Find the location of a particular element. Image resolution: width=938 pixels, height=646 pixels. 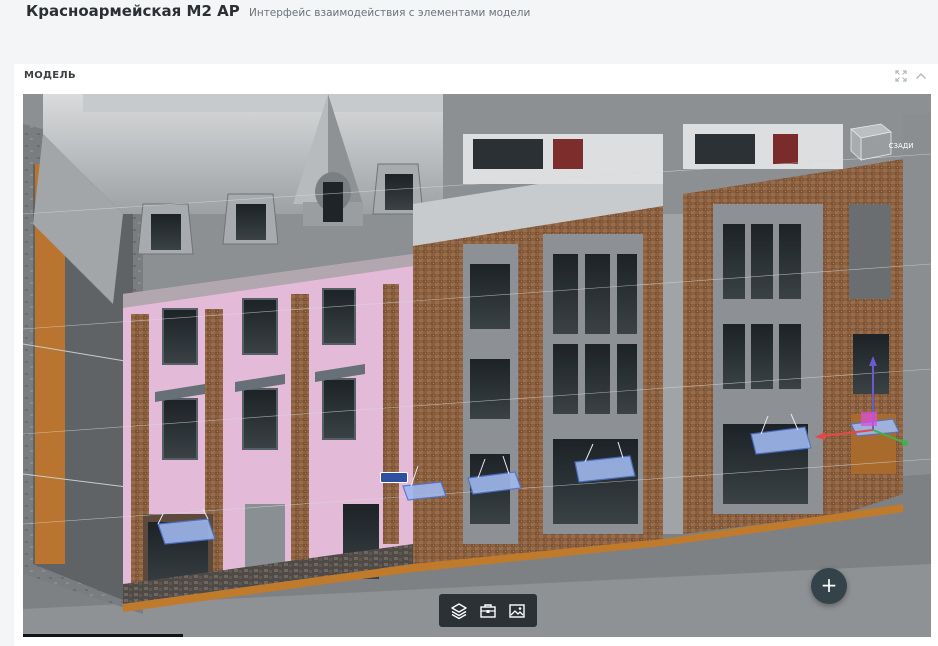

viewcube: СЗАДИ is located at coordinates (901, 141).